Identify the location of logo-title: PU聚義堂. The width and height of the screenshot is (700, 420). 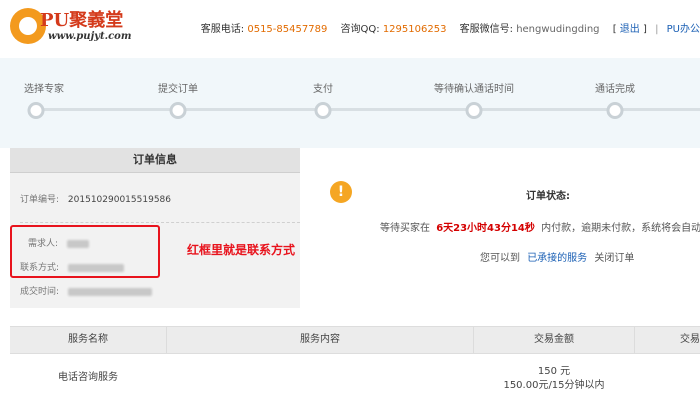
(82, 20).